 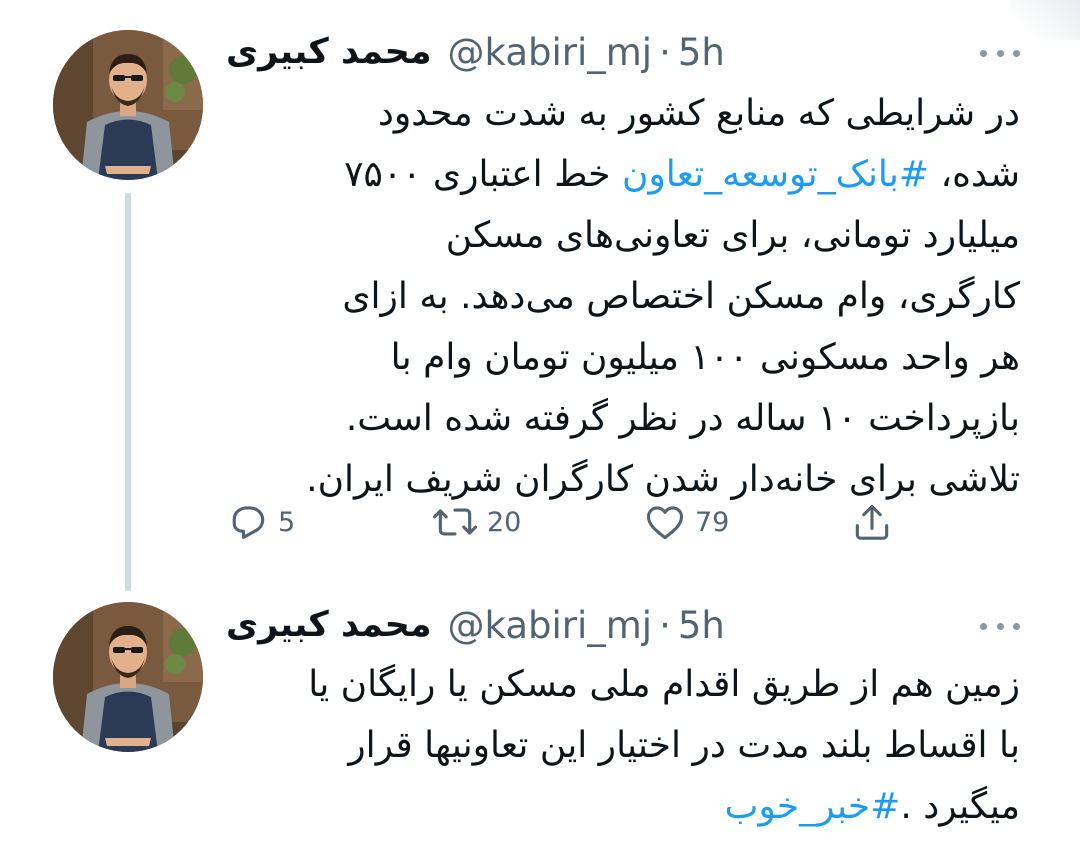 What do you see at coordinates (455, 522) in the screenshot?
I see `retweet-icon` at bounding box center [455, 522].